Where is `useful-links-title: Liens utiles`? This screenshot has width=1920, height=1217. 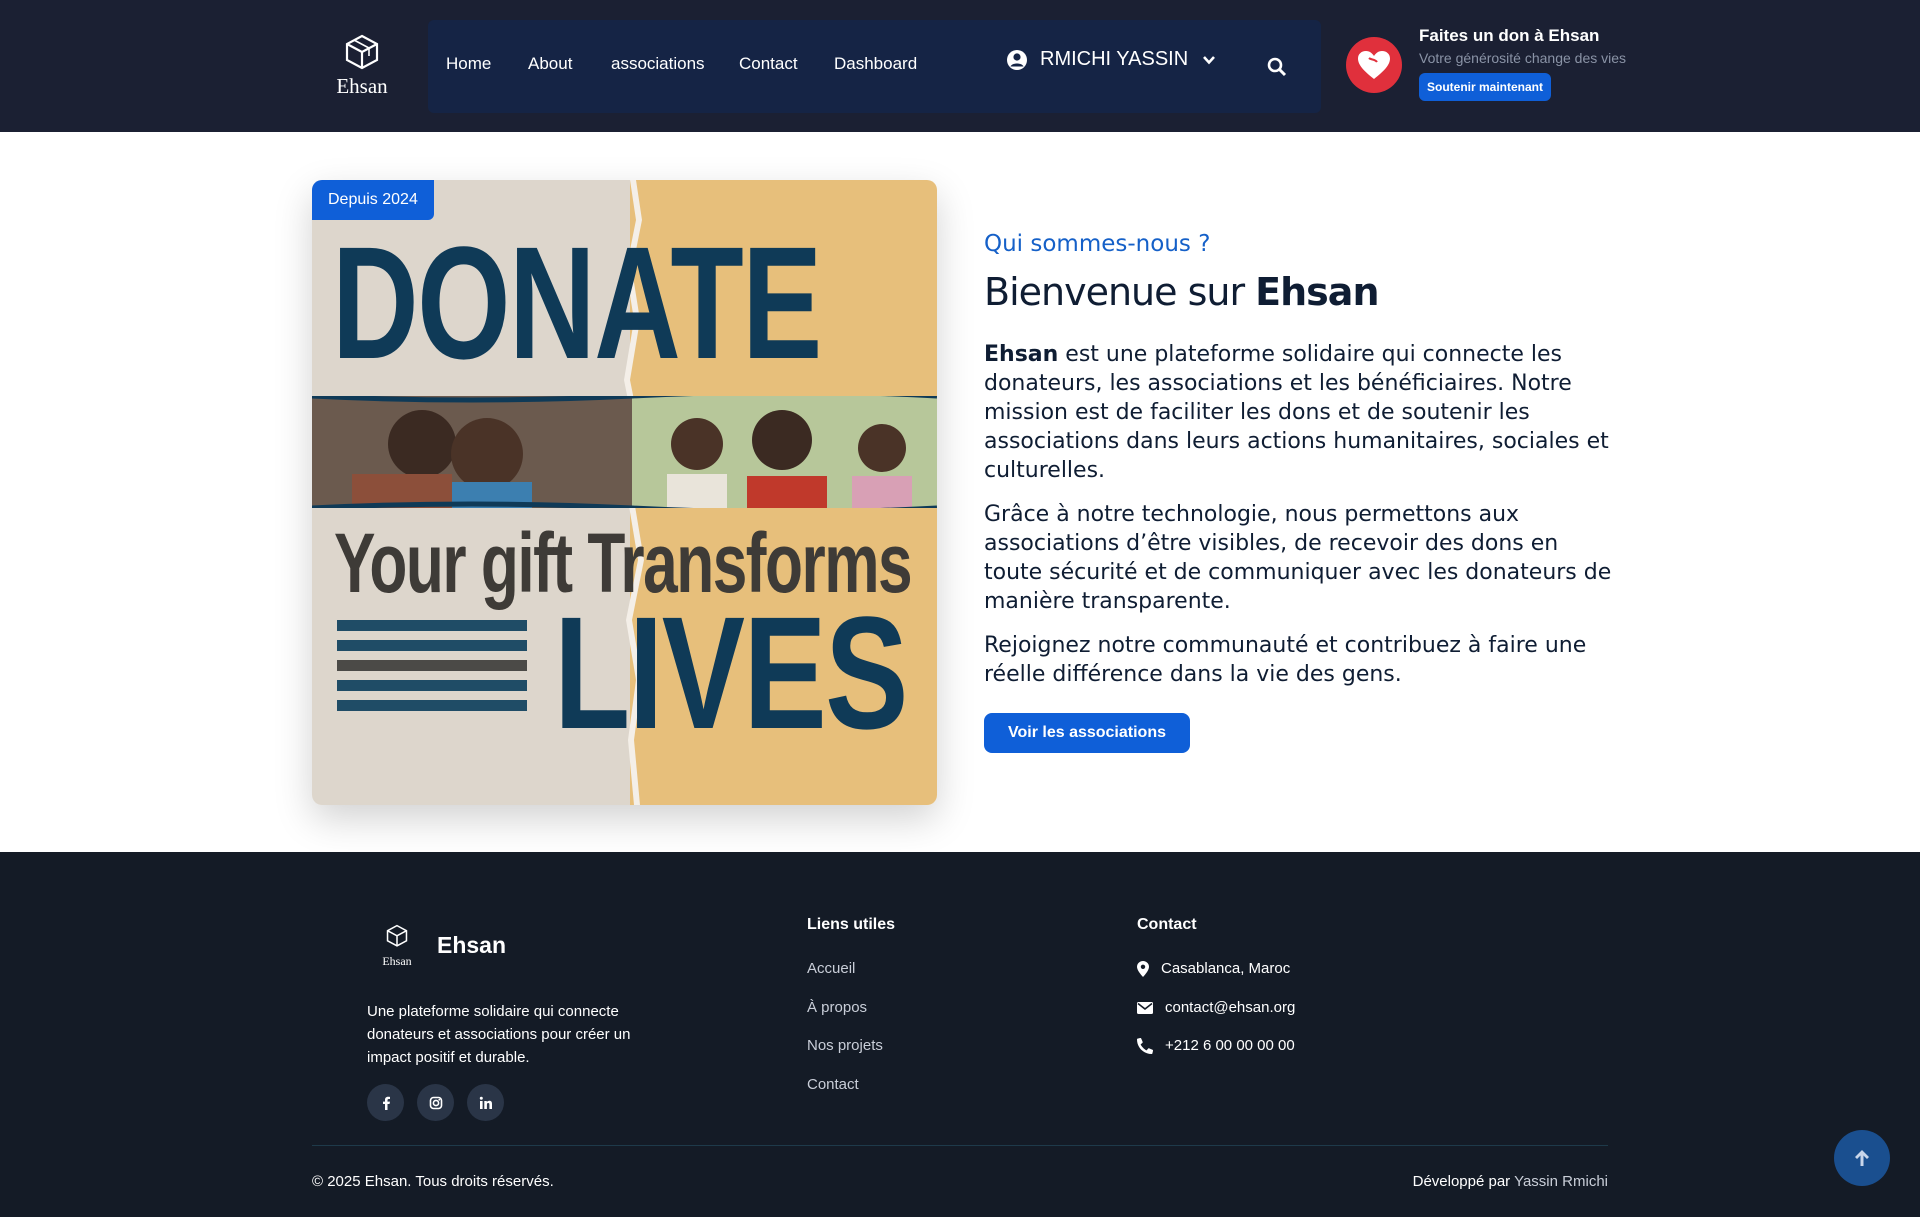 useful-links-title: Liens utiles is located at coordinates (851, 924).